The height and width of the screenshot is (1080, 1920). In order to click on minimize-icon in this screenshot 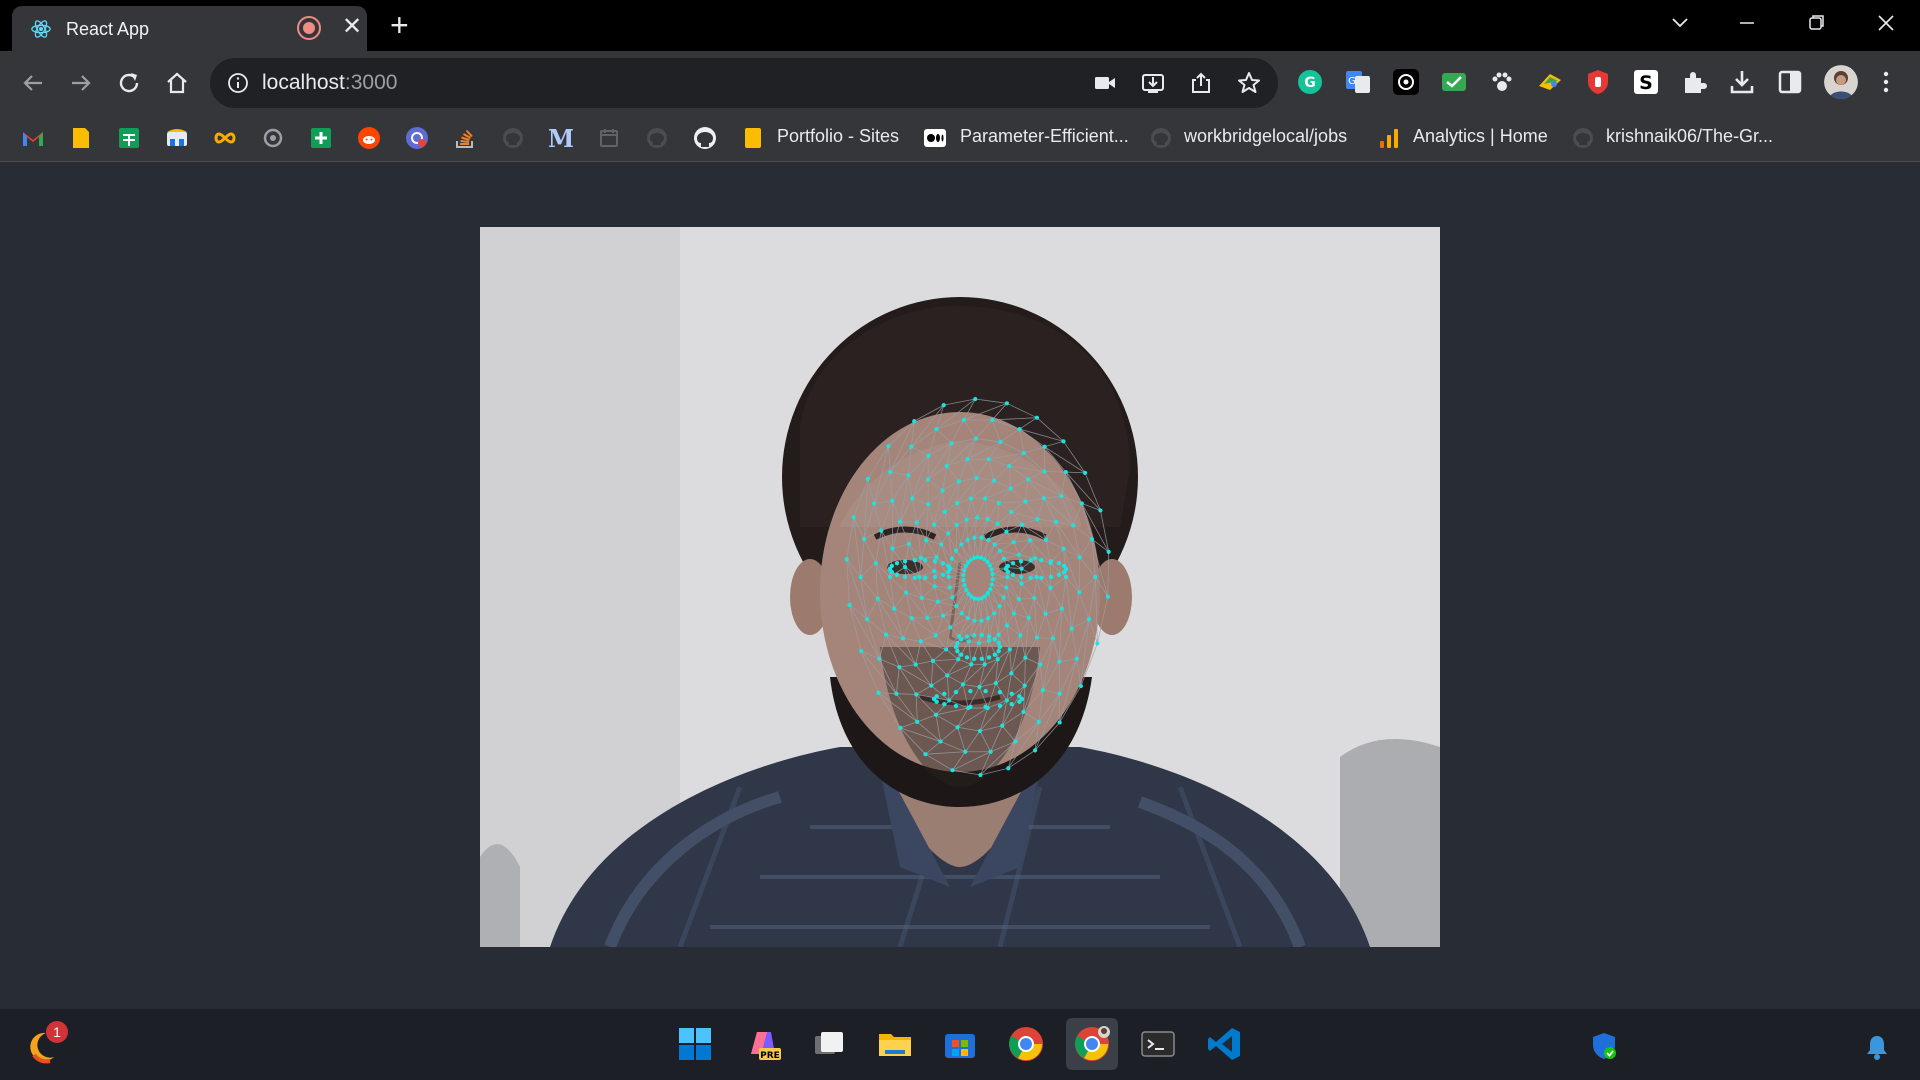, I will do `click(1747, 23)`.